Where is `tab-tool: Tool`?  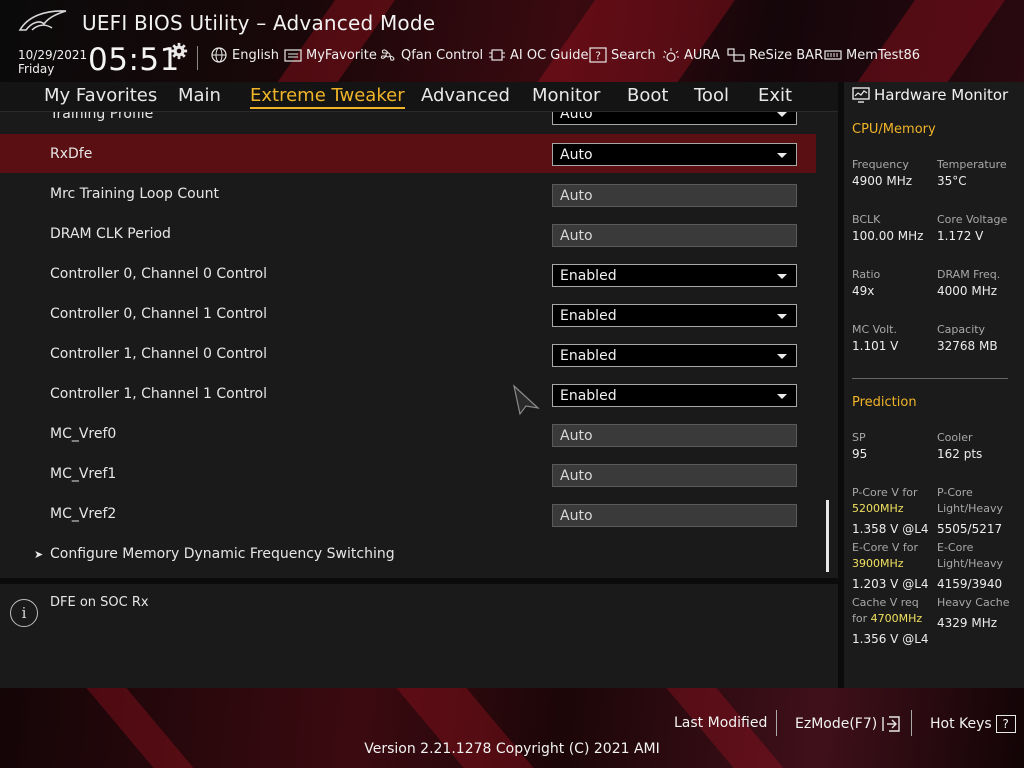 tab-tool: Tool is located at coordinates (711, 95).